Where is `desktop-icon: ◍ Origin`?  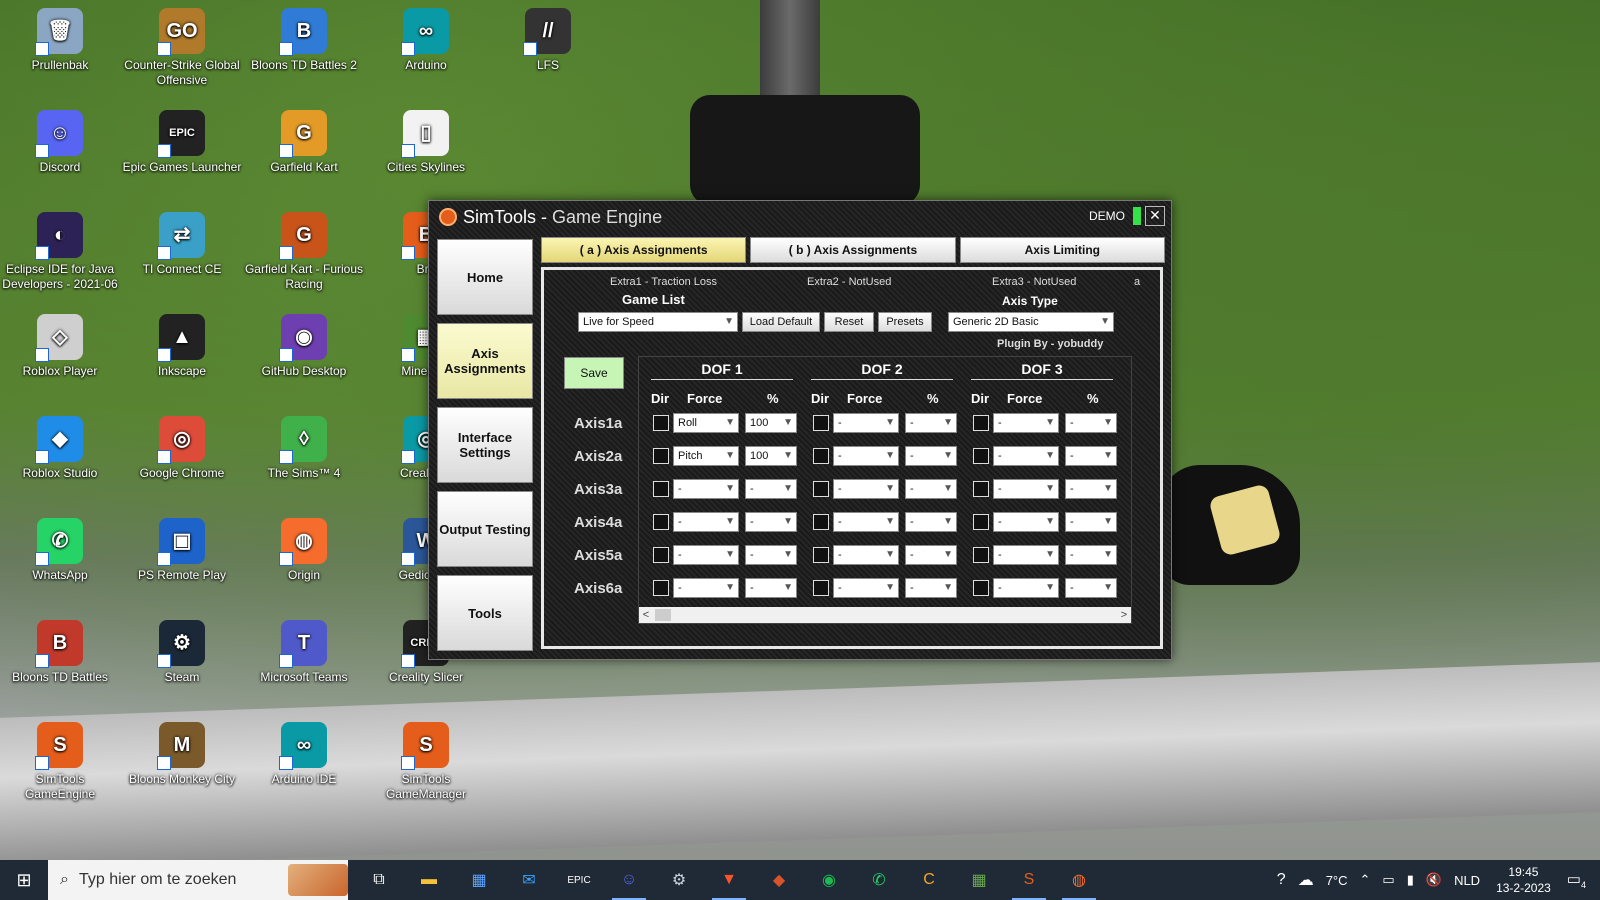
desktop-icon: ◍ Origin is located at coordinates (304, 547).